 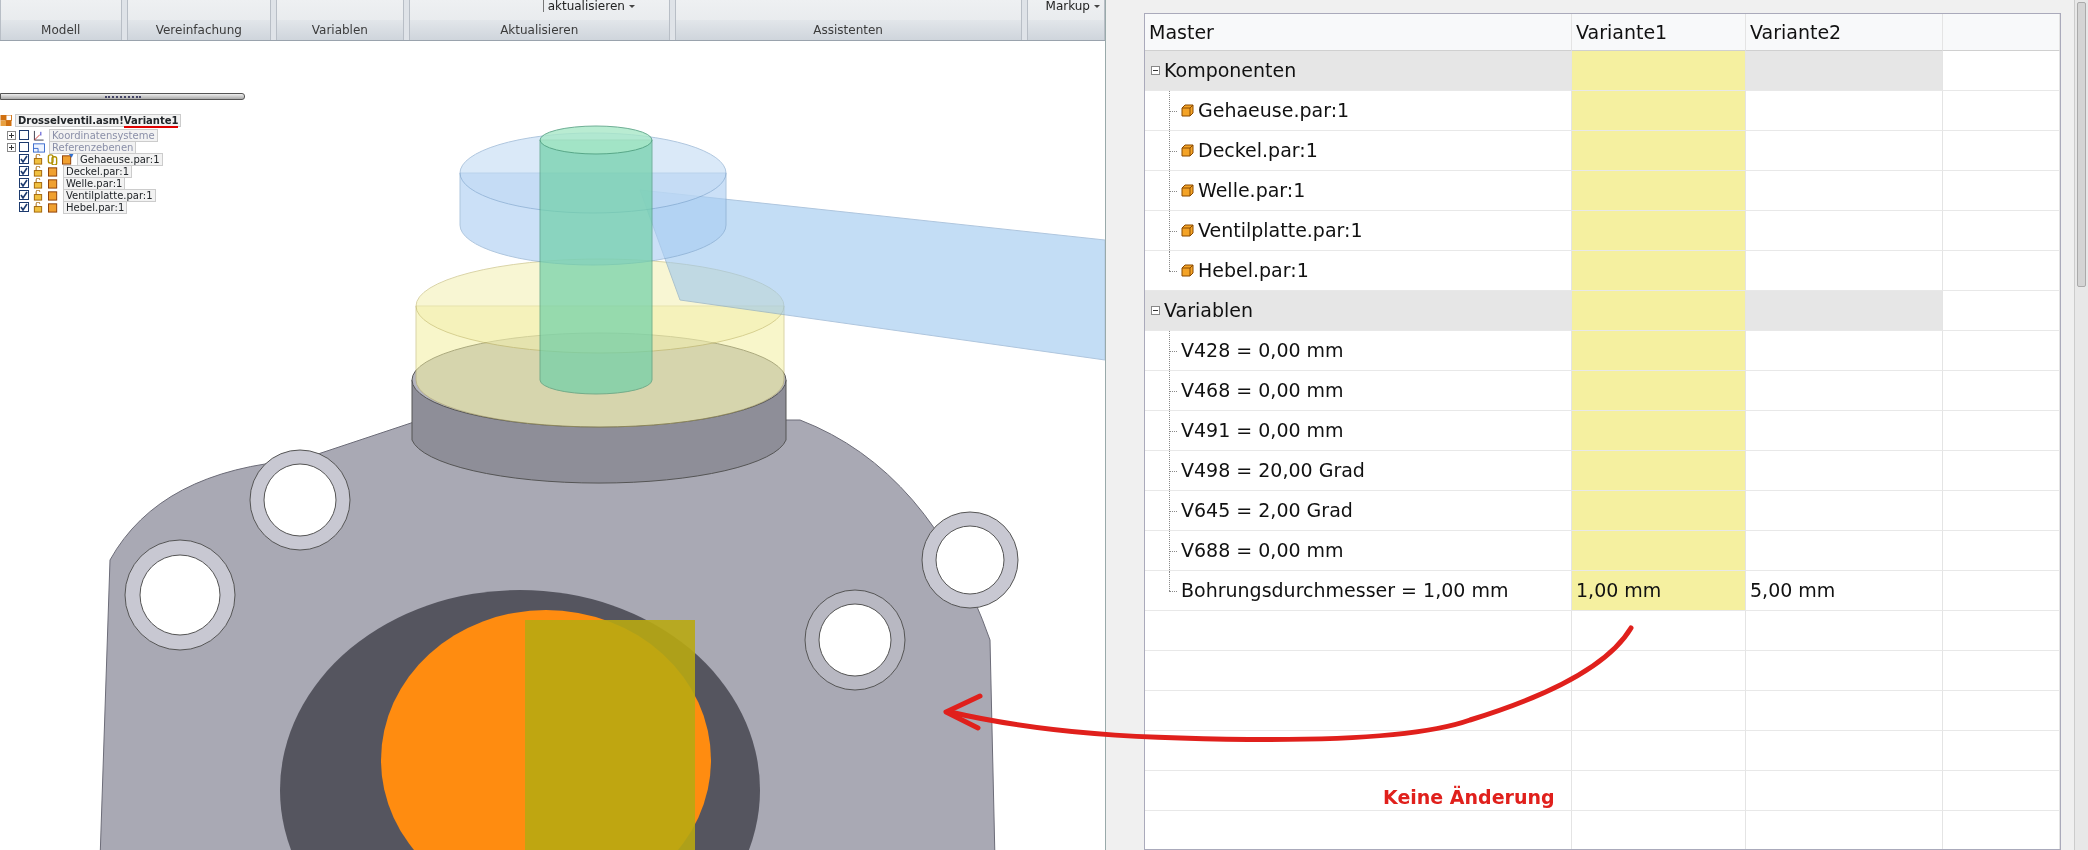 What do you see at coordinates (39, 147) in the screenshot?
I see `plane-icon` at bounding box center [39, 147].